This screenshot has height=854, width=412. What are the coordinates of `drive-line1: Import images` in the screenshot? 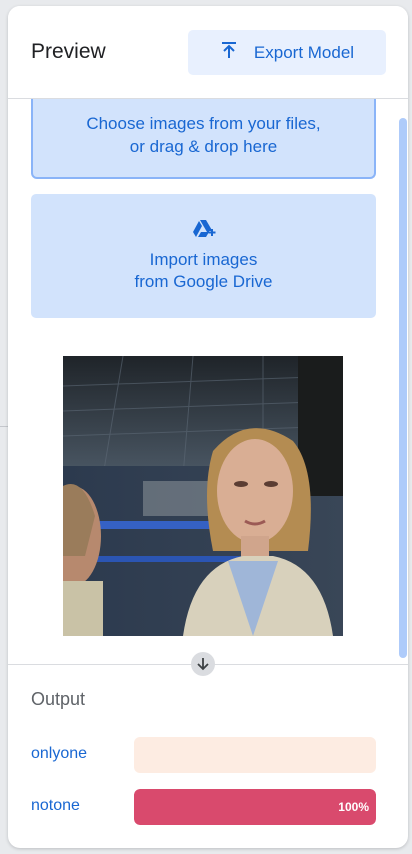 It's located at (203, 259).